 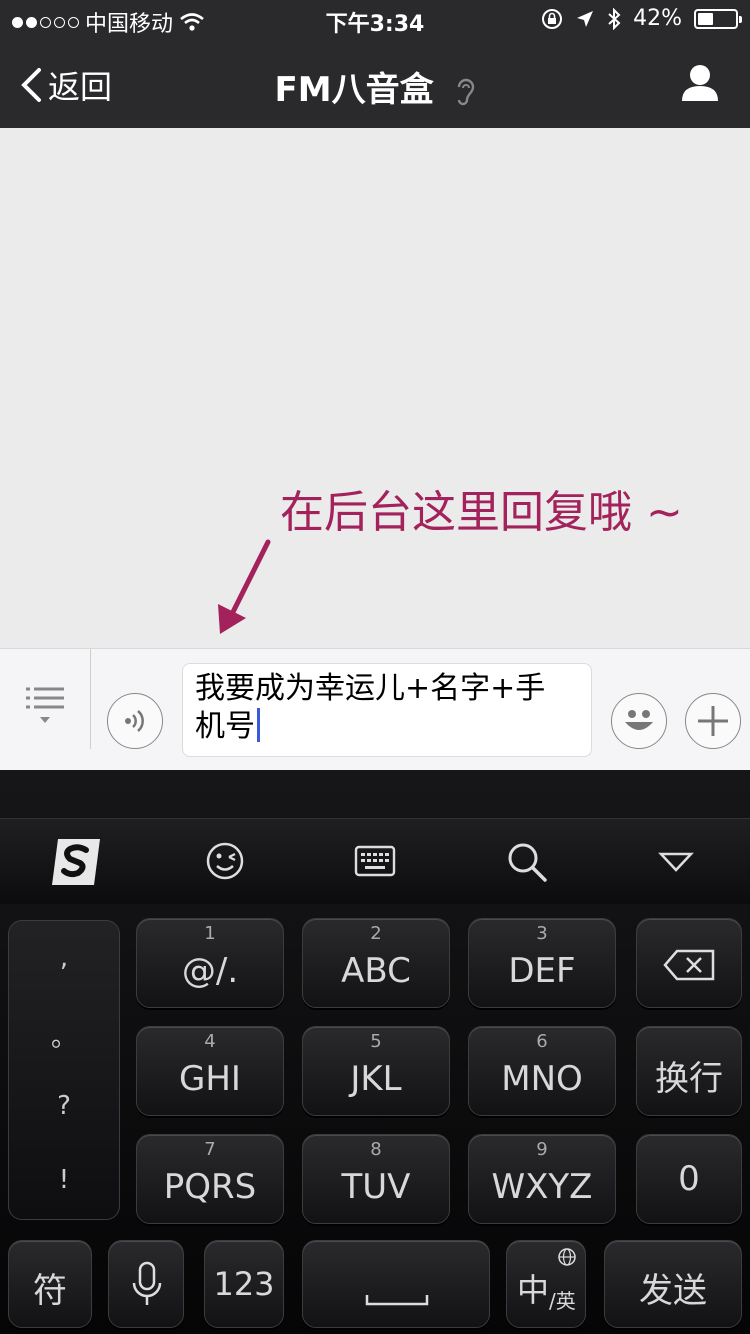 What do you see at coordinates (225, 861) in the screenshot?
I see `emoji-icon` at bounding box center [225, 861].